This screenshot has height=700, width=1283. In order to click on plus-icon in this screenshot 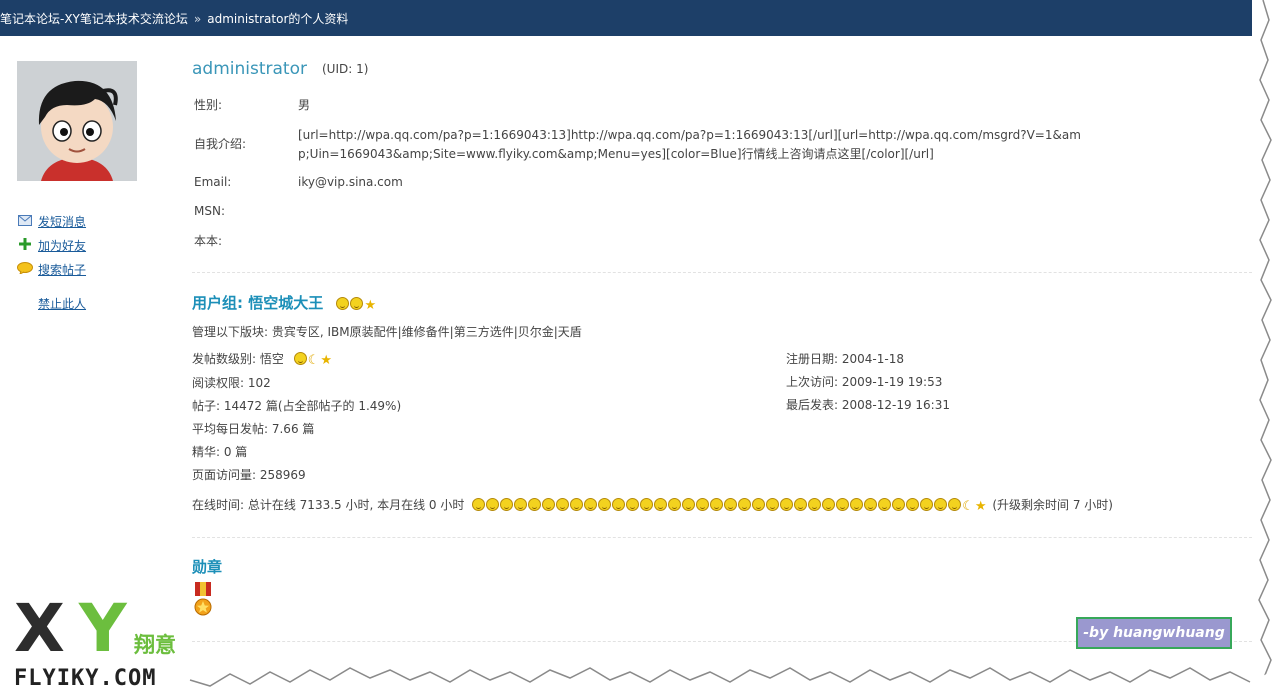, I will do `click(25, 245)`.